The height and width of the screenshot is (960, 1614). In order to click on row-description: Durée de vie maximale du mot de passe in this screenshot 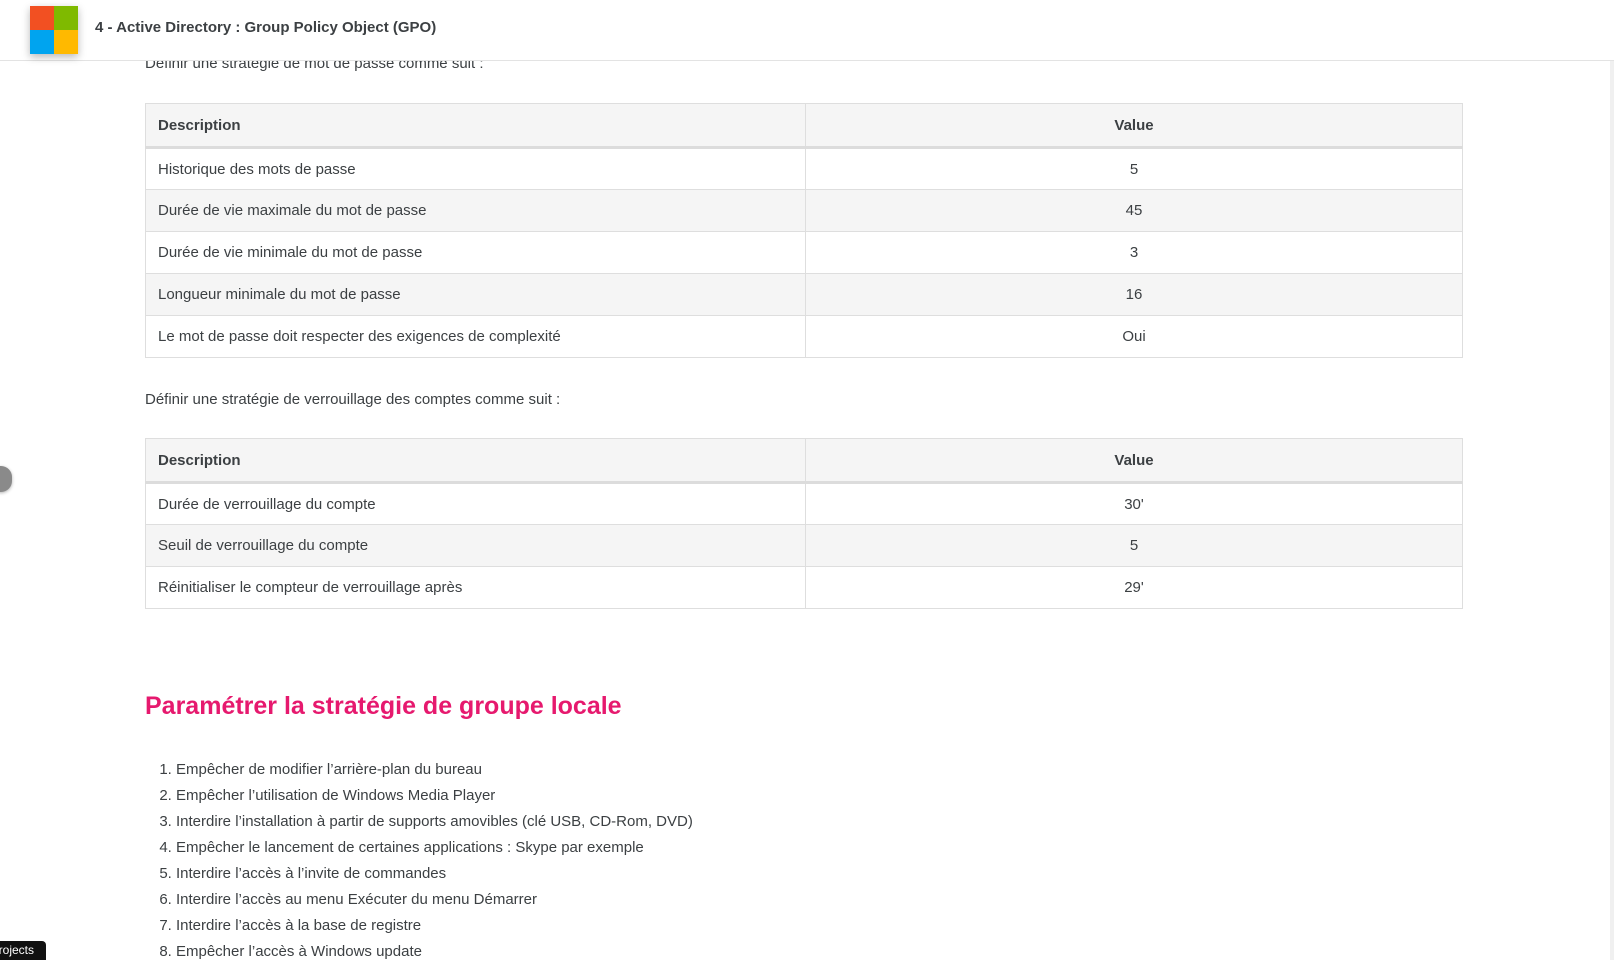, I will do `click(475, 210)`.